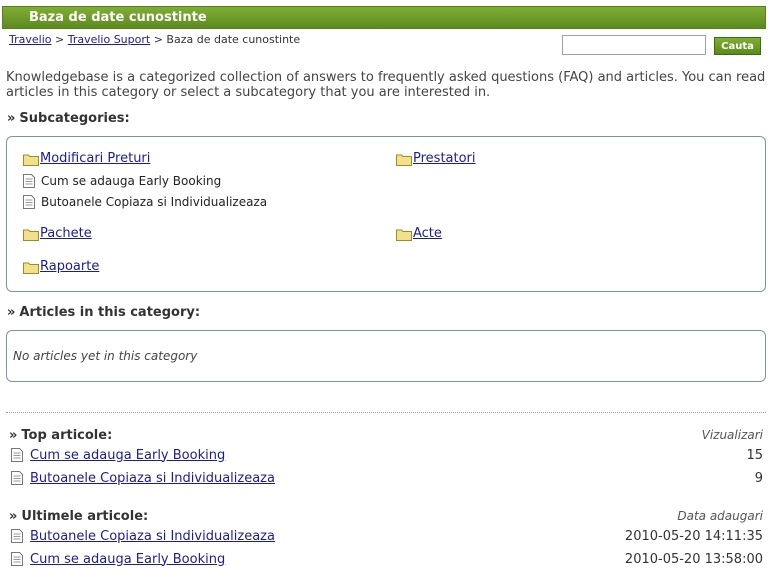 The image size is (776, 579). I want to click on top-article-row: Butoanele Copiaza si Individualizeaza 9, so click(387, 478).